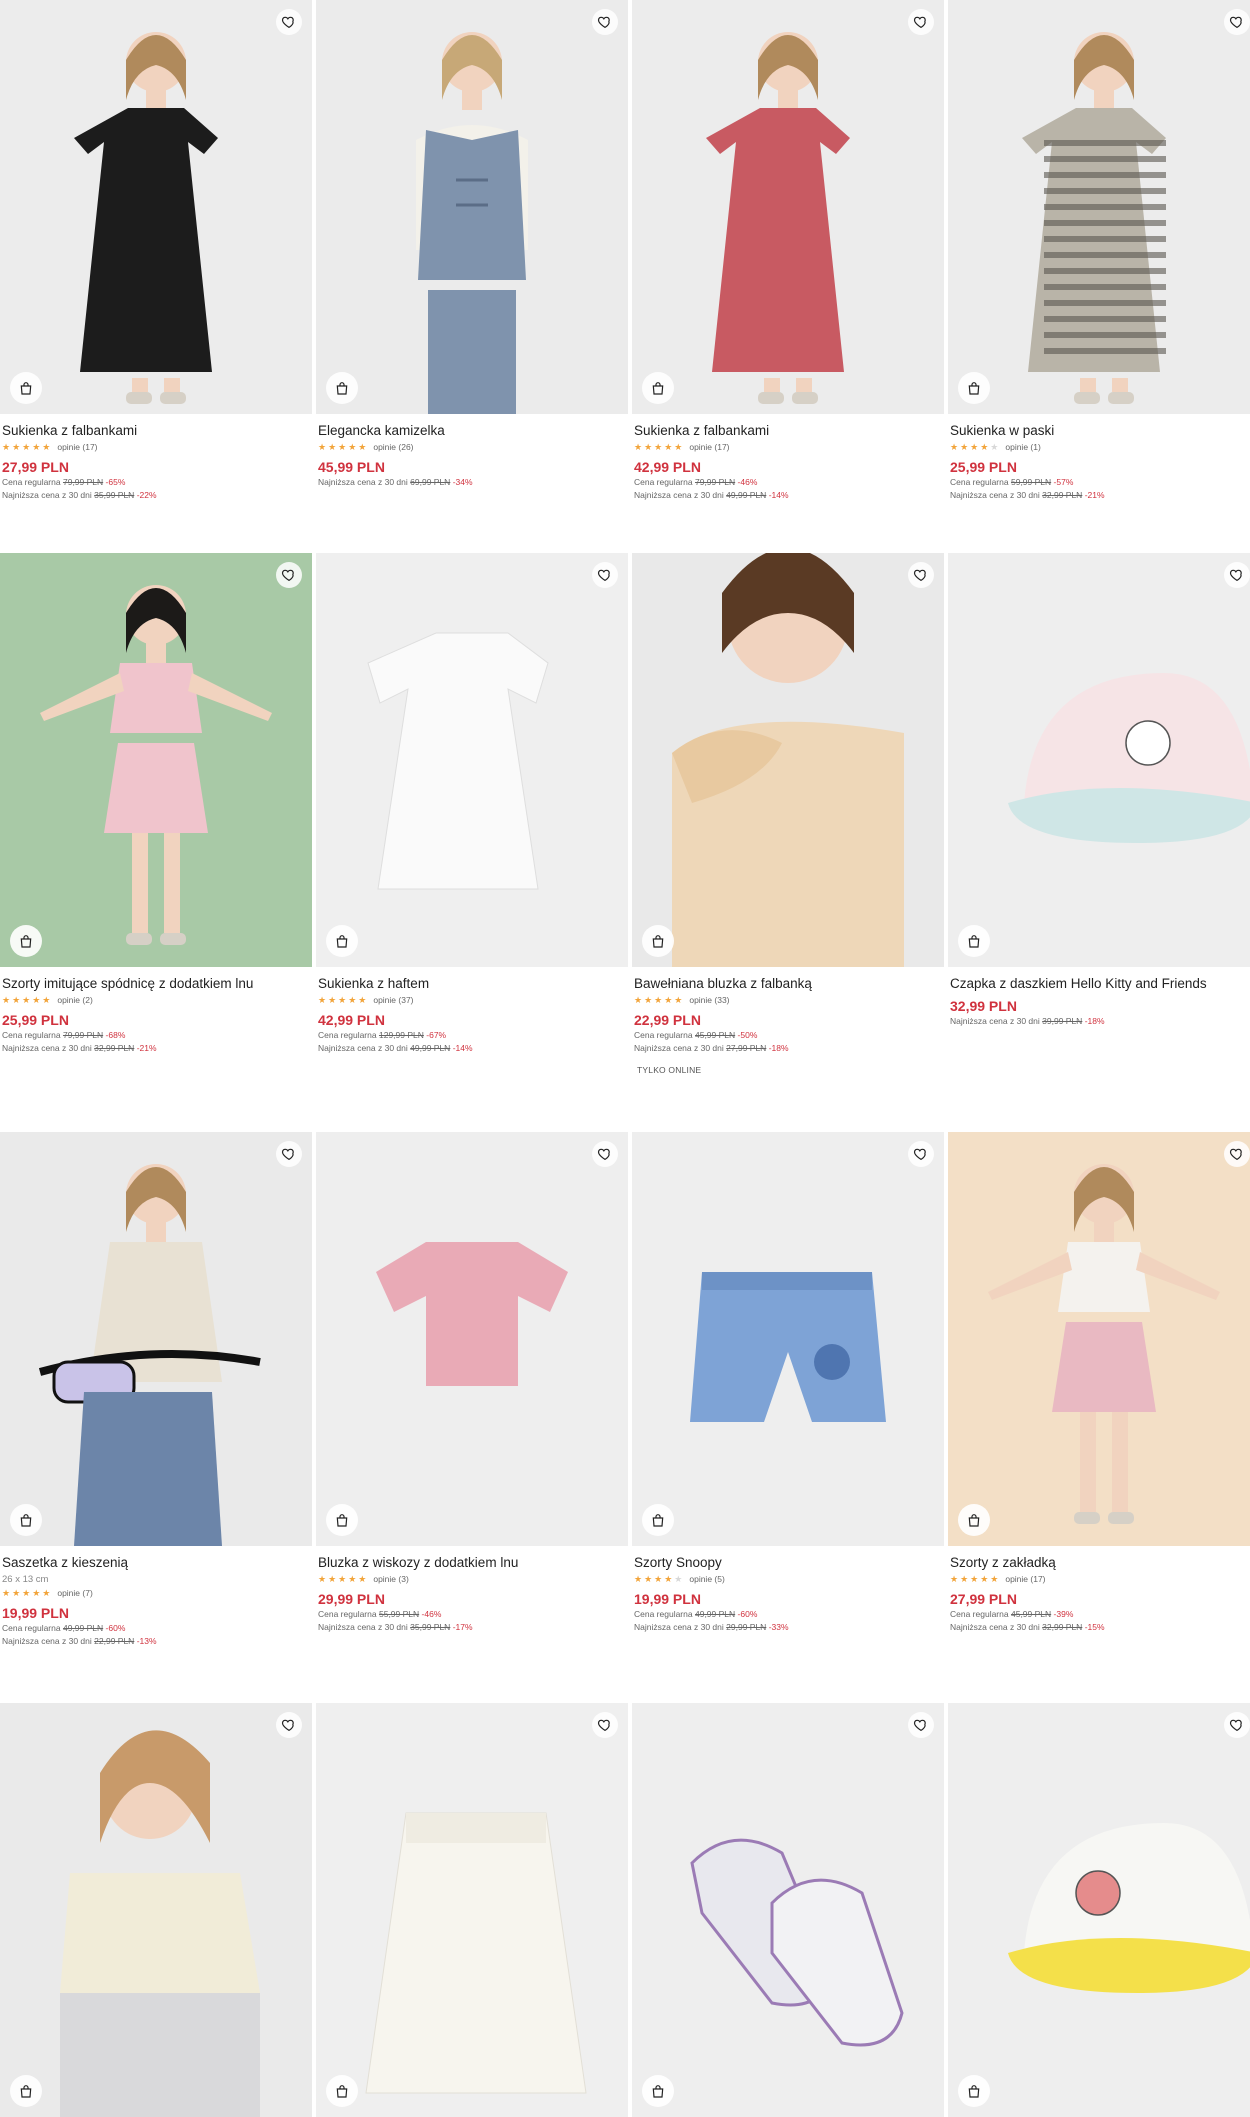 The height and width of the screenshot is (2117, 1250). Describe the element at coordinates (1062, 1627) in the screenshot. I see `lowest-price-old: 32,99 PLN` at that location.